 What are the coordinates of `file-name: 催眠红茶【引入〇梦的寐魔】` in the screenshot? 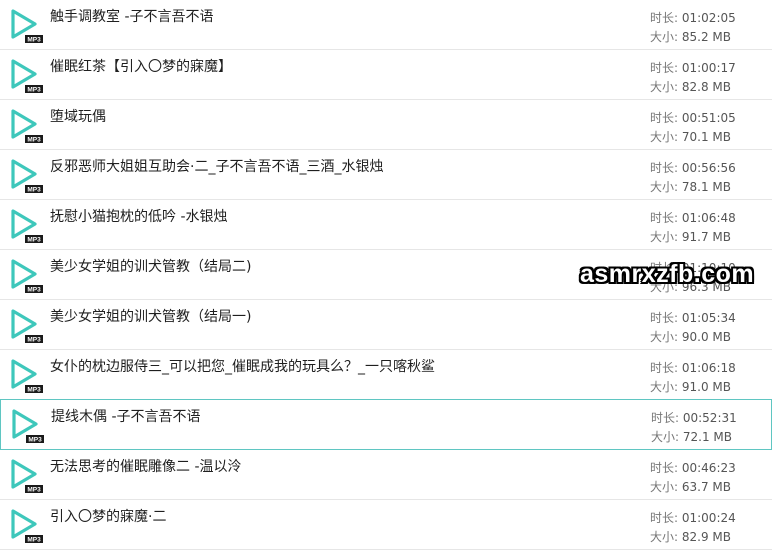 It's located at (141, 67).